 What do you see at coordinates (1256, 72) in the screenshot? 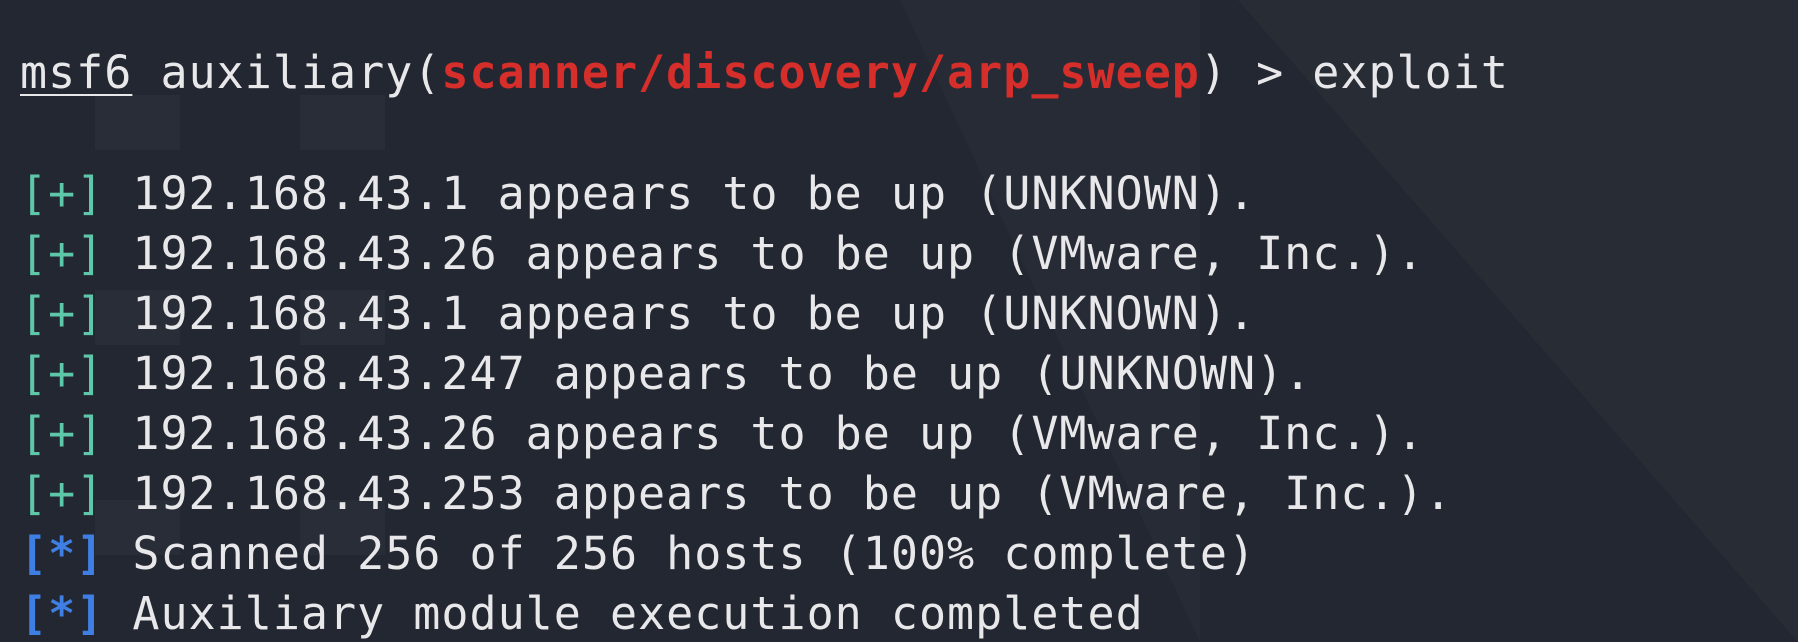
I see `prompt-suffix: ) >` at bounding box center [1256, 72].